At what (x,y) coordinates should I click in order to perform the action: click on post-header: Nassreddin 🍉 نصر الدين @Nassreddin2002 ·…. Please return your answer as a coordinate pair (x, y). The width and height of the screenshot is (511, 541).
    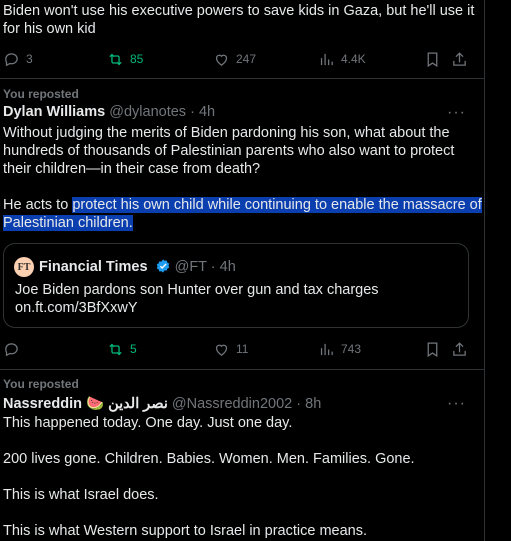
    Looking at the image, I should click on (162, 403).